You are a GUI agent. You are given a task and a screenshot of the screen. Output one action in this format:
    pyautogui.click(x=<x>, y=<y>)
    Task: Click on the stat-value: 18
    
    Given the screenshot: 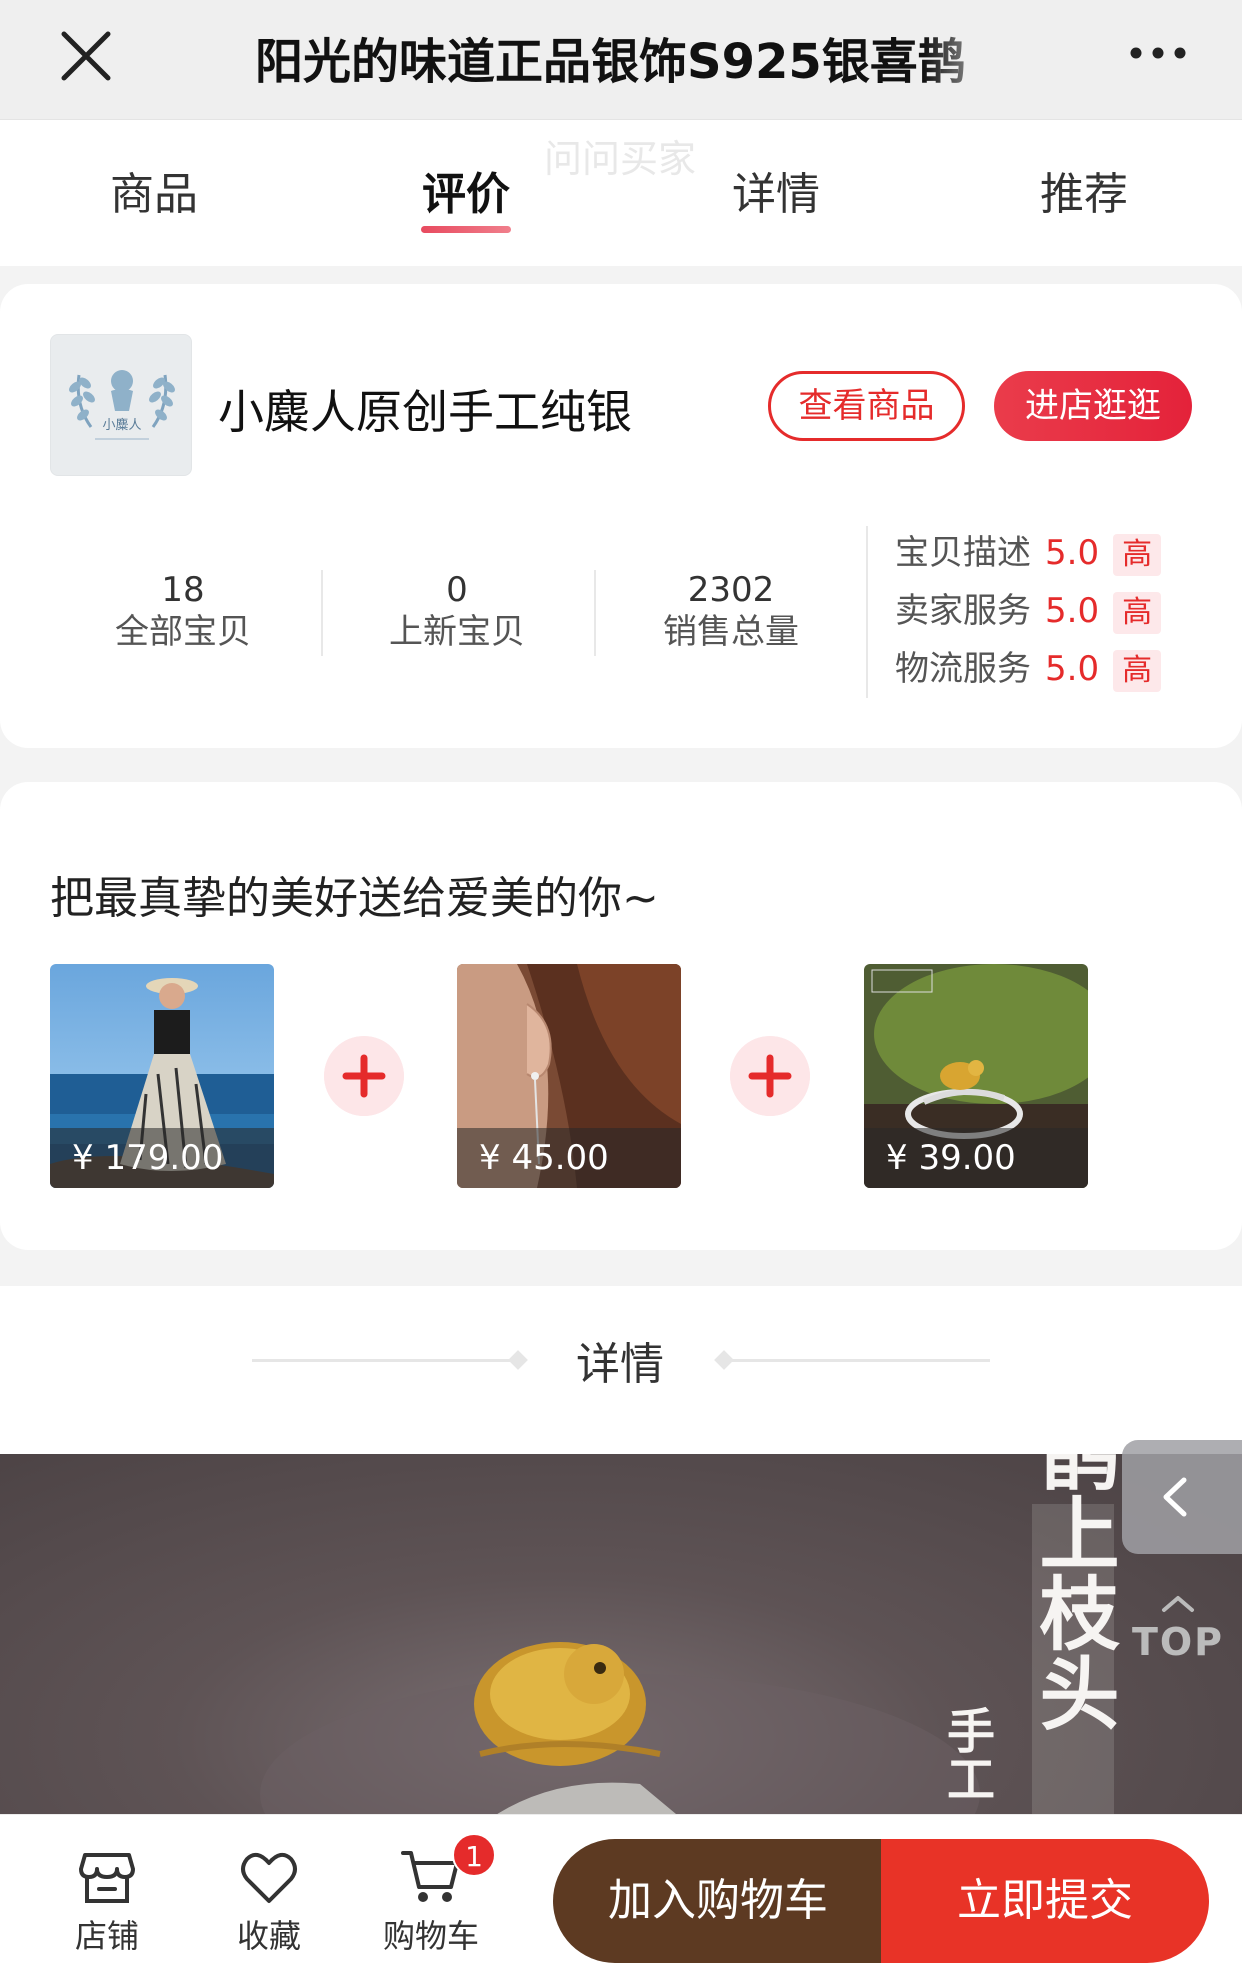 What is the action you would take?
    pyautogui.click(x=183, y=590)
    